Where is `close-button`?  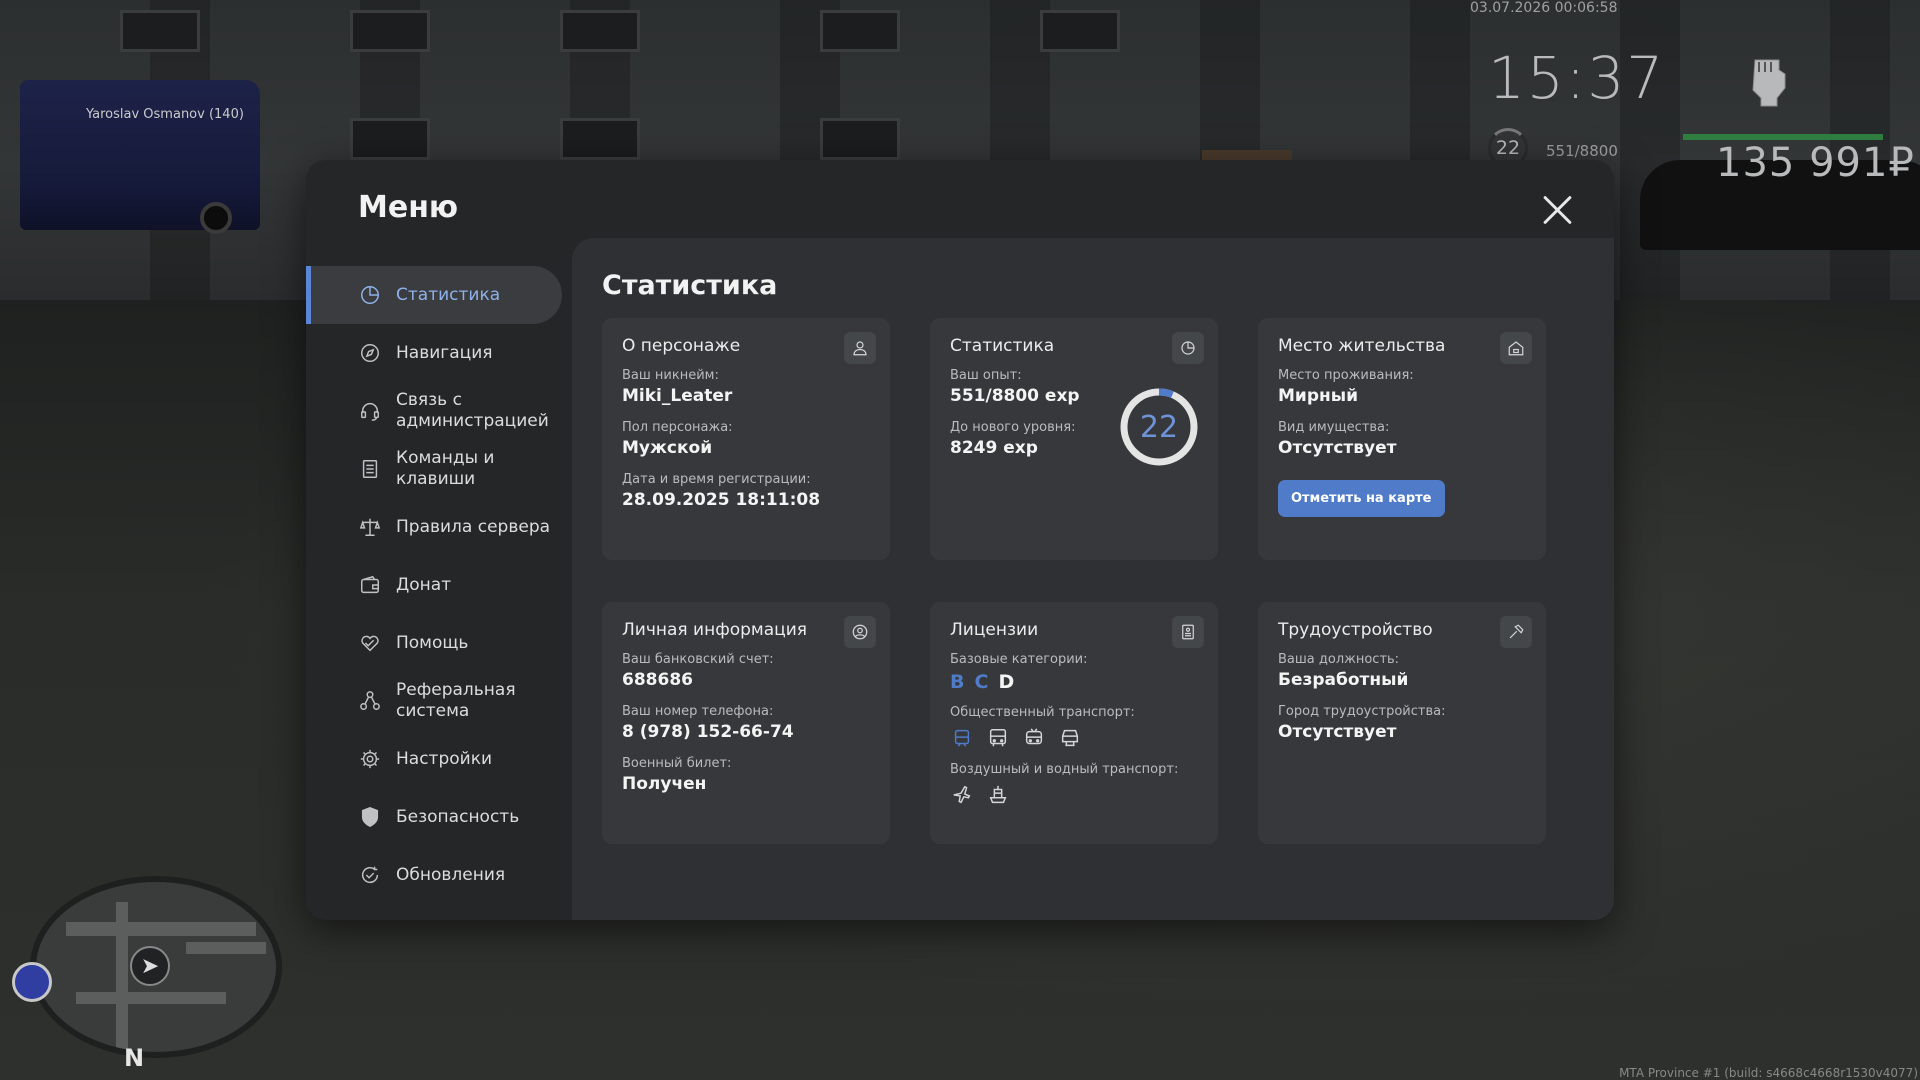 close-button is located at coordinates (1558, 210).